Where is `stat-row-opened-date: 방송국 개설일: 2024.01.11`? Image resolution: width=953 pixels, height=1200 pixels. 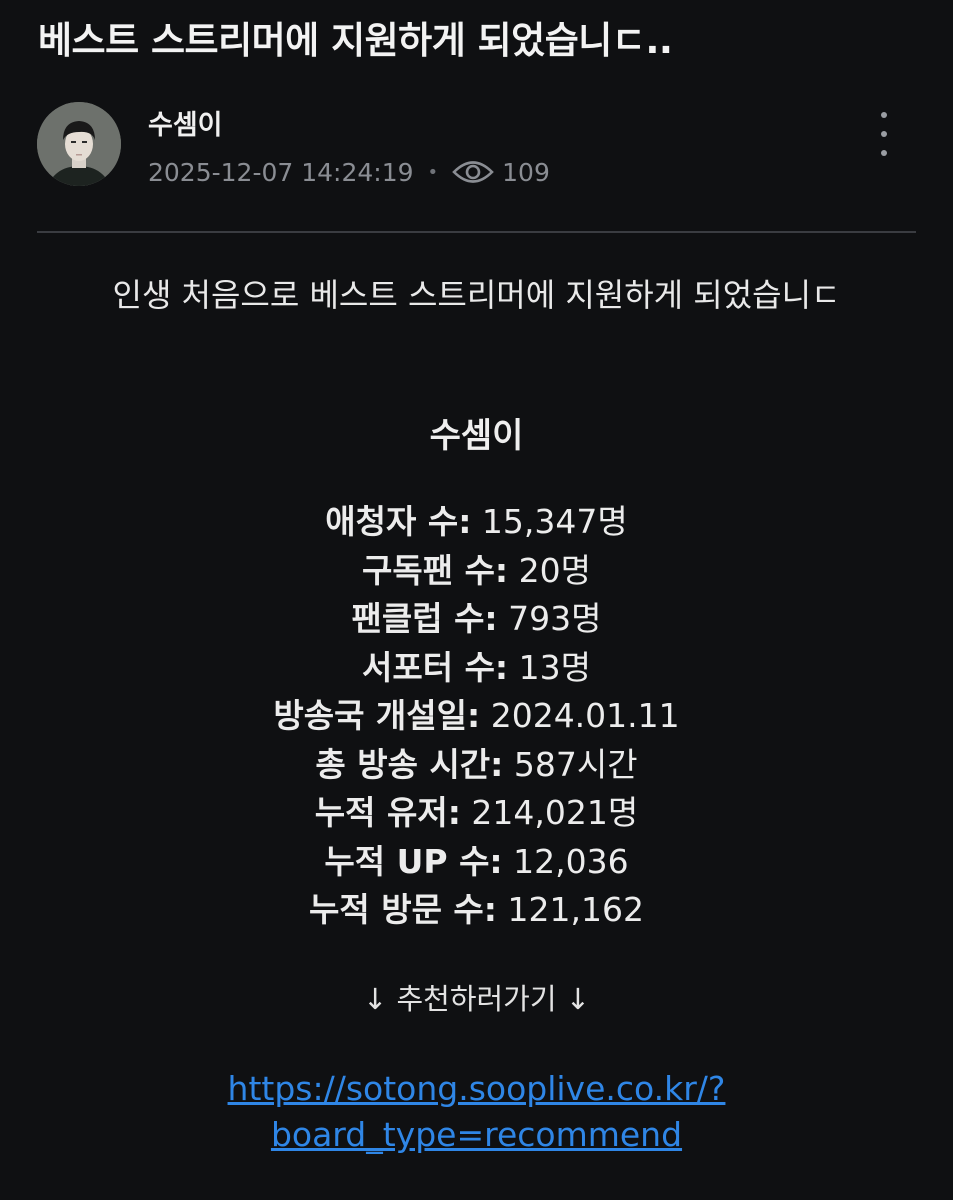
stat-row-opened-date: 방송국 개설일: 2024.01.11 is located at coordinates (476, 716).